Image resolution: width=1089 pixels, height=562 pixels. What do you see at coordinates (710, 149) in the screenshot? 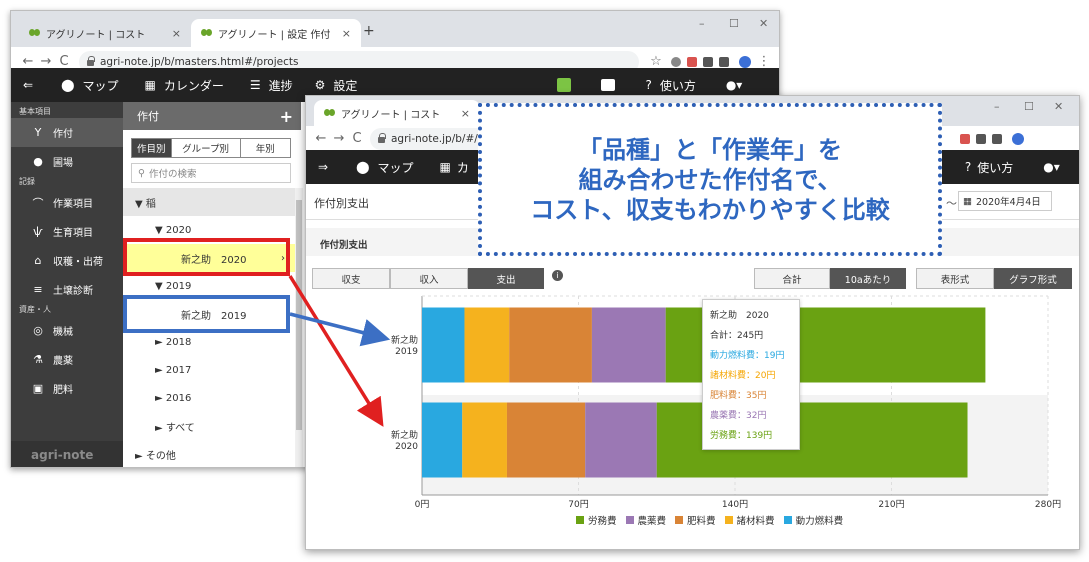
I see `callout-line-1: 「品種」と「作業年」を` at bounding box center [710, 149].